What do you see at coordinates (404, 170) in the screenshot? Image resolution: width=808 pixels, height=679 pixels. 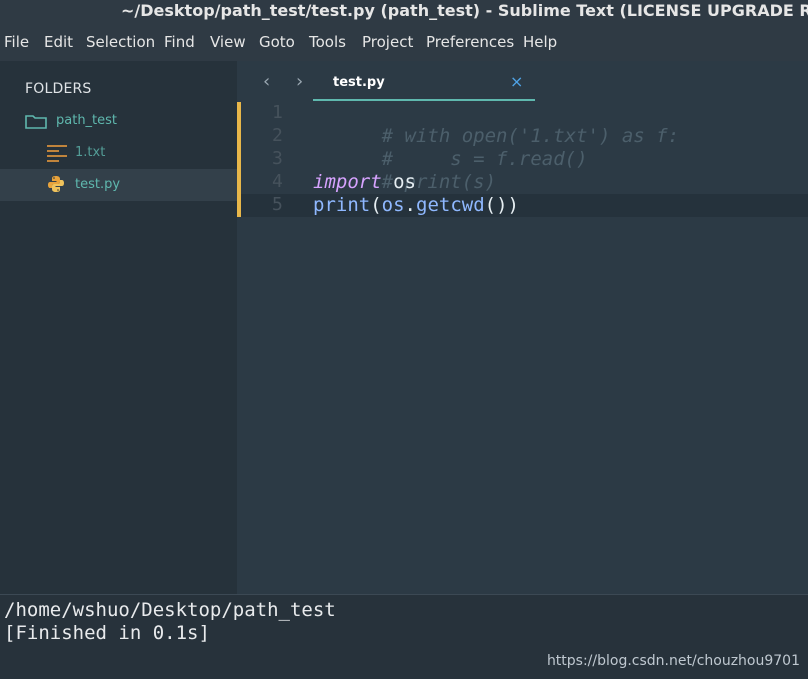 I see `code-line: # print(s)` at bounding box center [404, 170].